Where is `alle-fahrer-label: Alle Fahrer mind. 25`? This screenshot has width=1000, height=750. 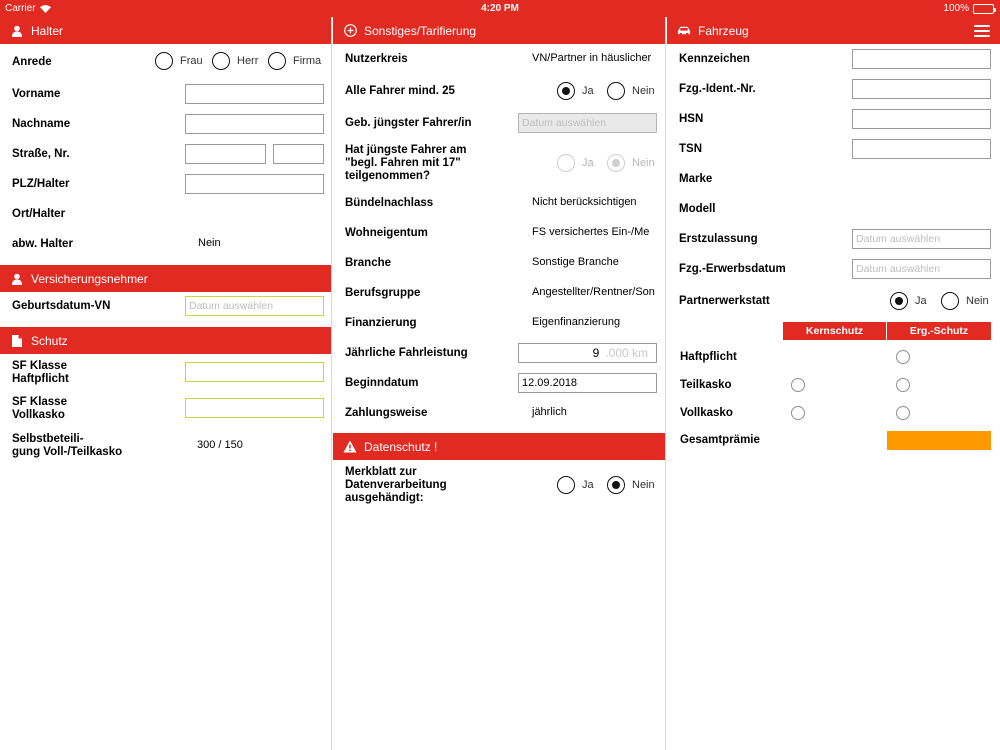
alle-fahrer-label: Alle Fahrer mind. 25 is located at coordinates (400, 91).